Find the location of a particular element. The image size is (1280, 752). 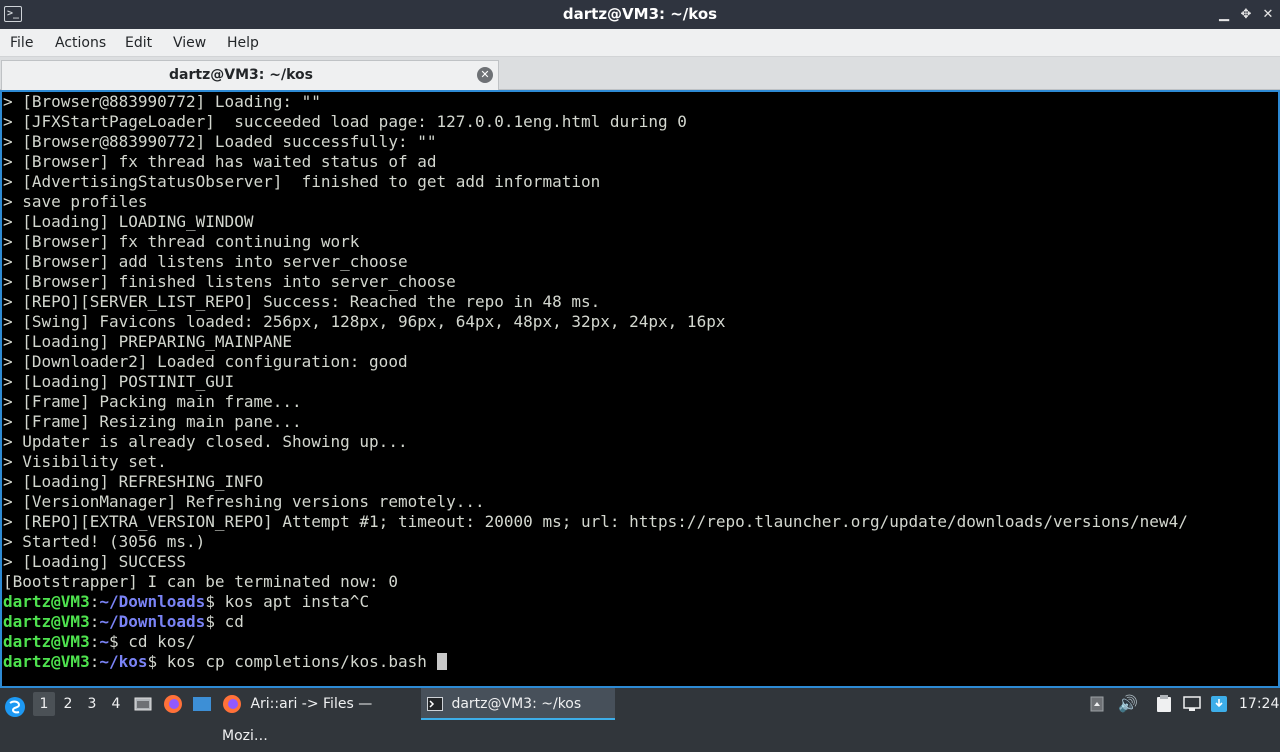

prompt-command: $ kos cp completions/kos.bash is located at coordinates (292, 661).